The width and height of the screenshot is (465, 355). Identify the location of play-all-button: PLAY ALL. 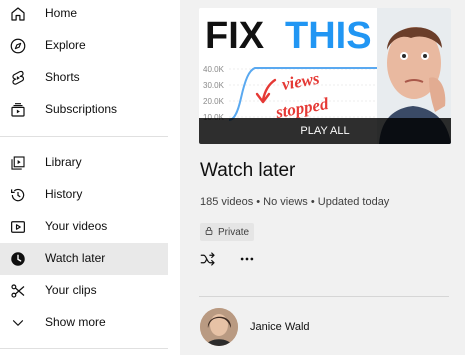
(325, 131).